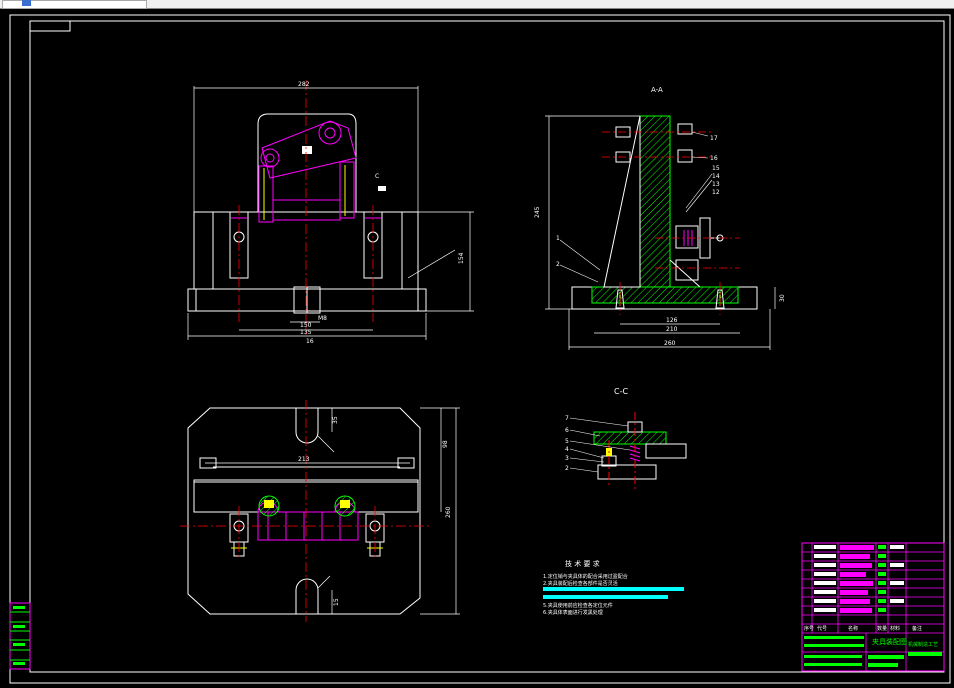 The height and width of the screenshot is (688, 954). What do you see at coordinates (537, 212) in the screenshot?
I see `dim-side-height: 245` at bounding box center [537, 212].